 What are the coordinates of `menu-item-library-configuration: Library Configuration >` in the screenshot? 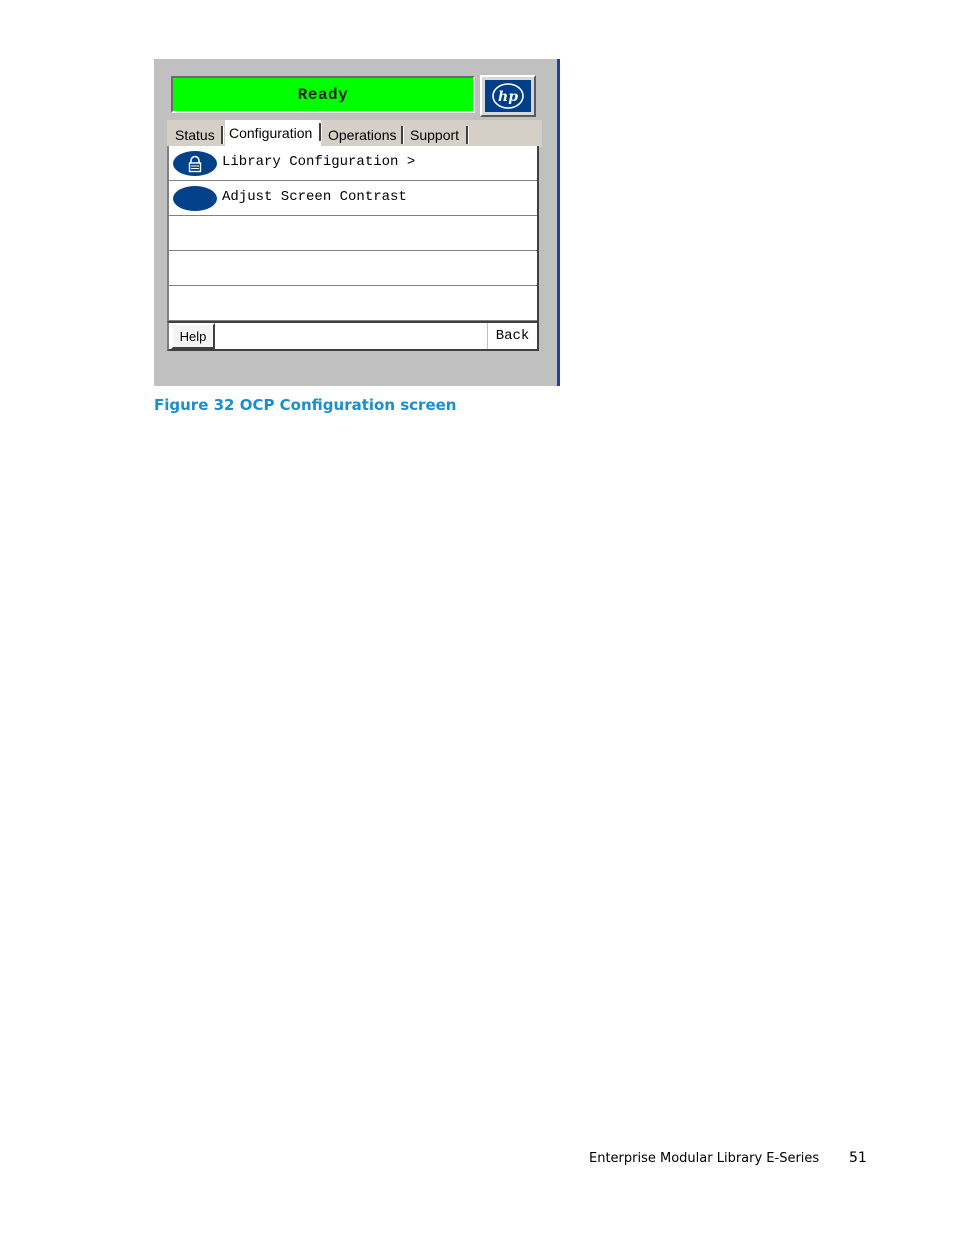 It's located at (353, 163).